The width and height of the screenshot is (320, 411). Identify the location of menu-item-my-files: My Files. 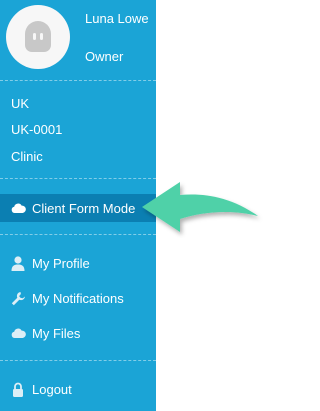
(78, 333).